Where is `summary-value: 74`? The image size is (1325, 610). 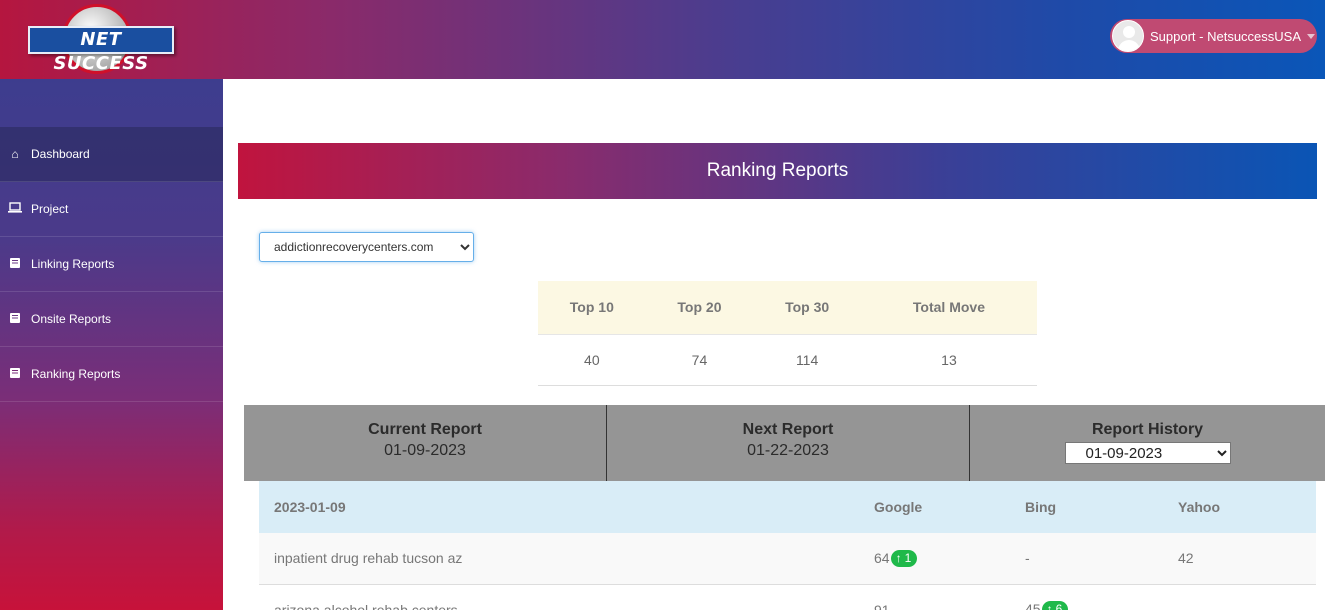
summary-value: 74 is located at coordinates (699, 360).